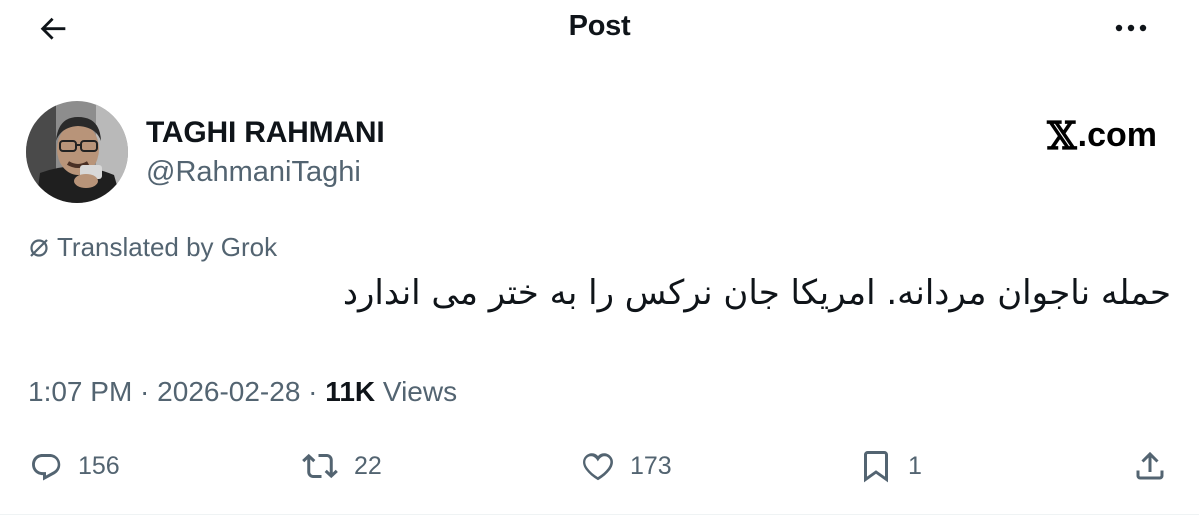  Describe the element at coordinates (253, 172) in the screenshot. I see `author-handle: @RahmaniTaghi` at that location.